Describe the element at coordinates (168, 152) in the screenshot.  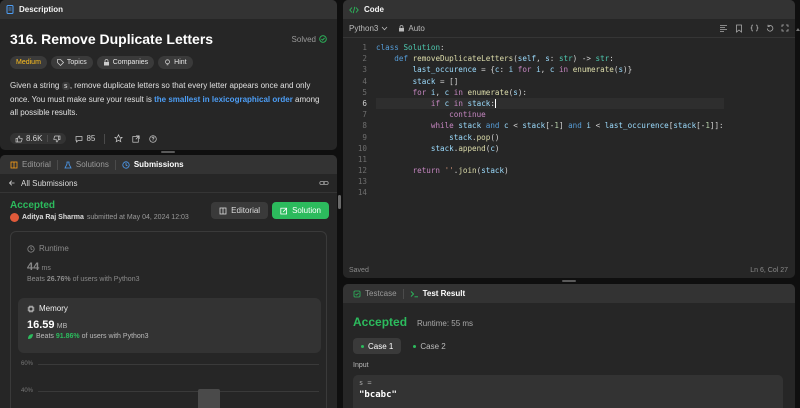
I see `panel-resize-handle-horizontal` at that location.